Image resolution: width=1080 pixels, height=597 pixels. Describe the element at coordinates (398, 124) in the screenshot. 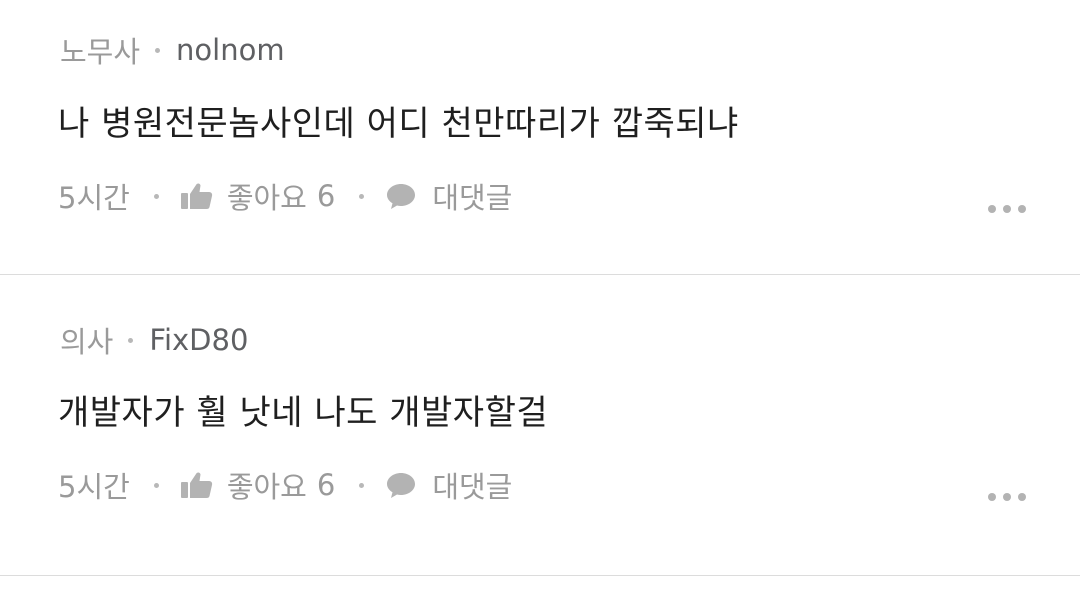

I see `comment-text: 나 병원전문놈사인데 어디 천만따리가 깝죽되냐` at that location.